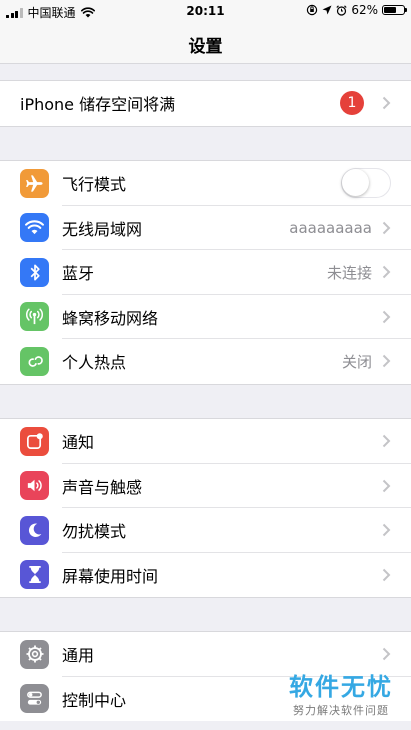 The height and width of the screenshot is (730, 411). What do you see at coordinates (102, 229) in the screenshot?
I see `wifi-label: 无线局域网` at bounding box center [102, 229].